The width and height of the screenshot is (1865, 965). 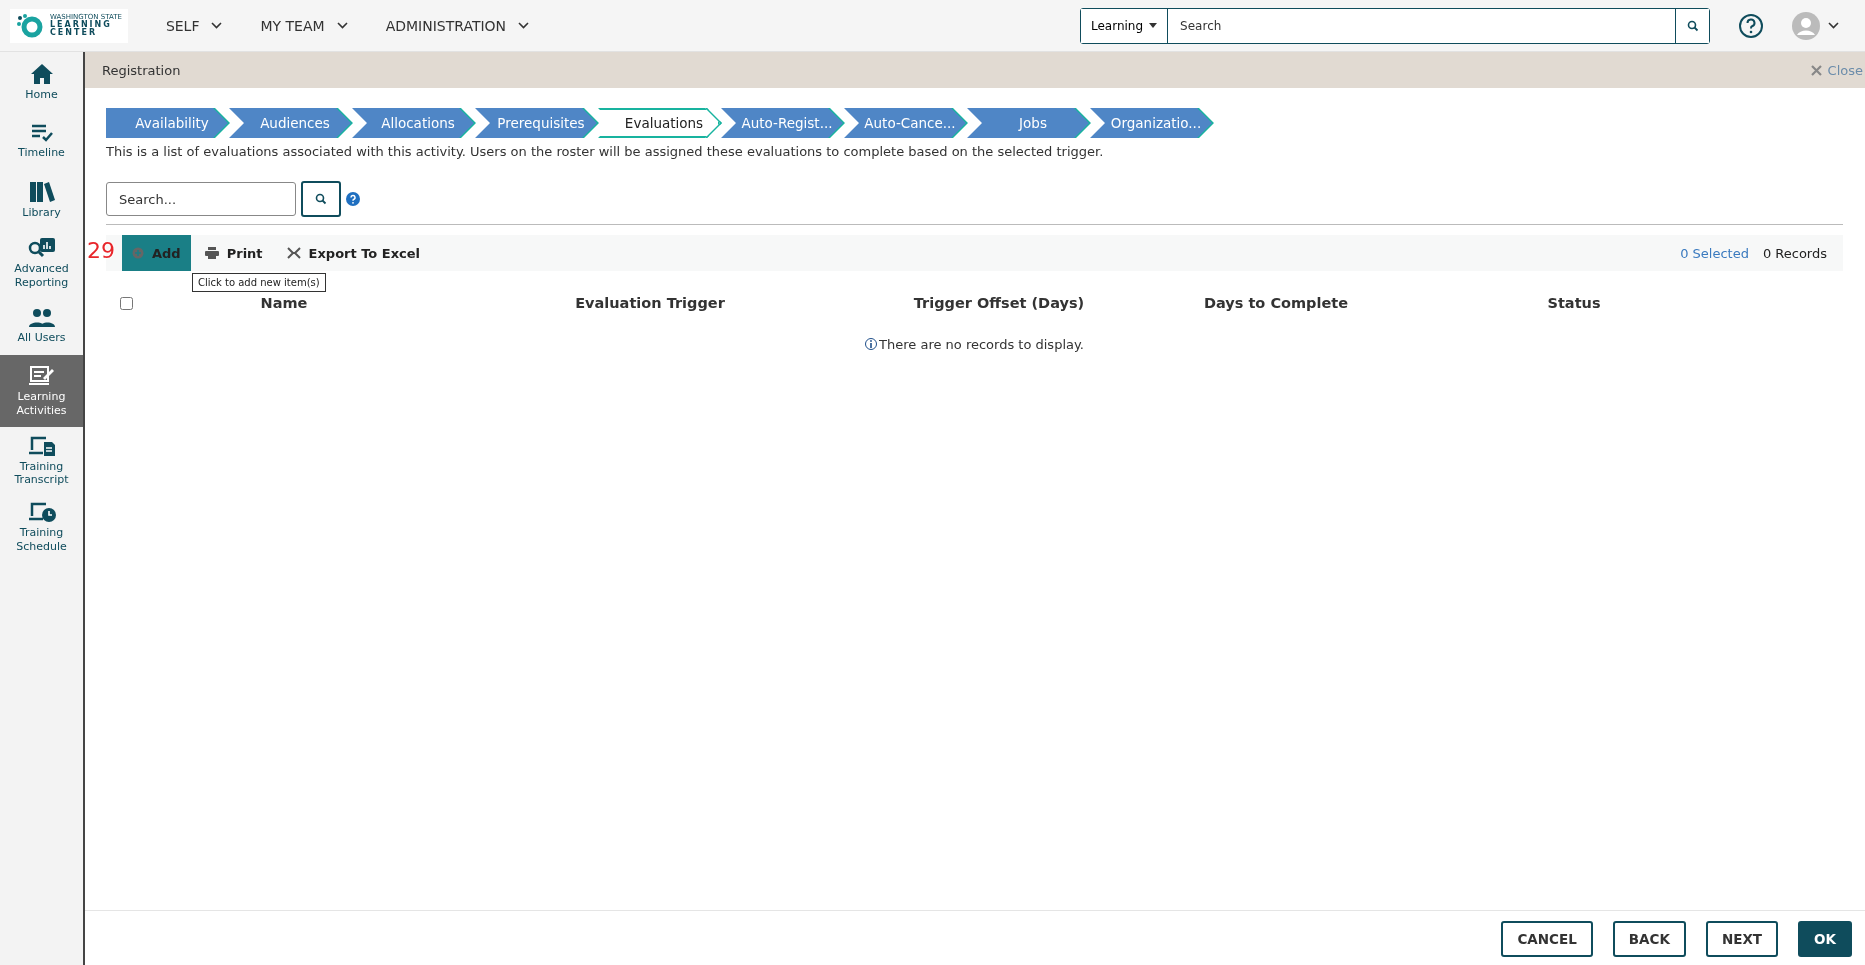 What do you see at coordinates (1547, 939) in the screenshot?
I see `footer-button: CANCEL` at bounding box center [1547, 939].